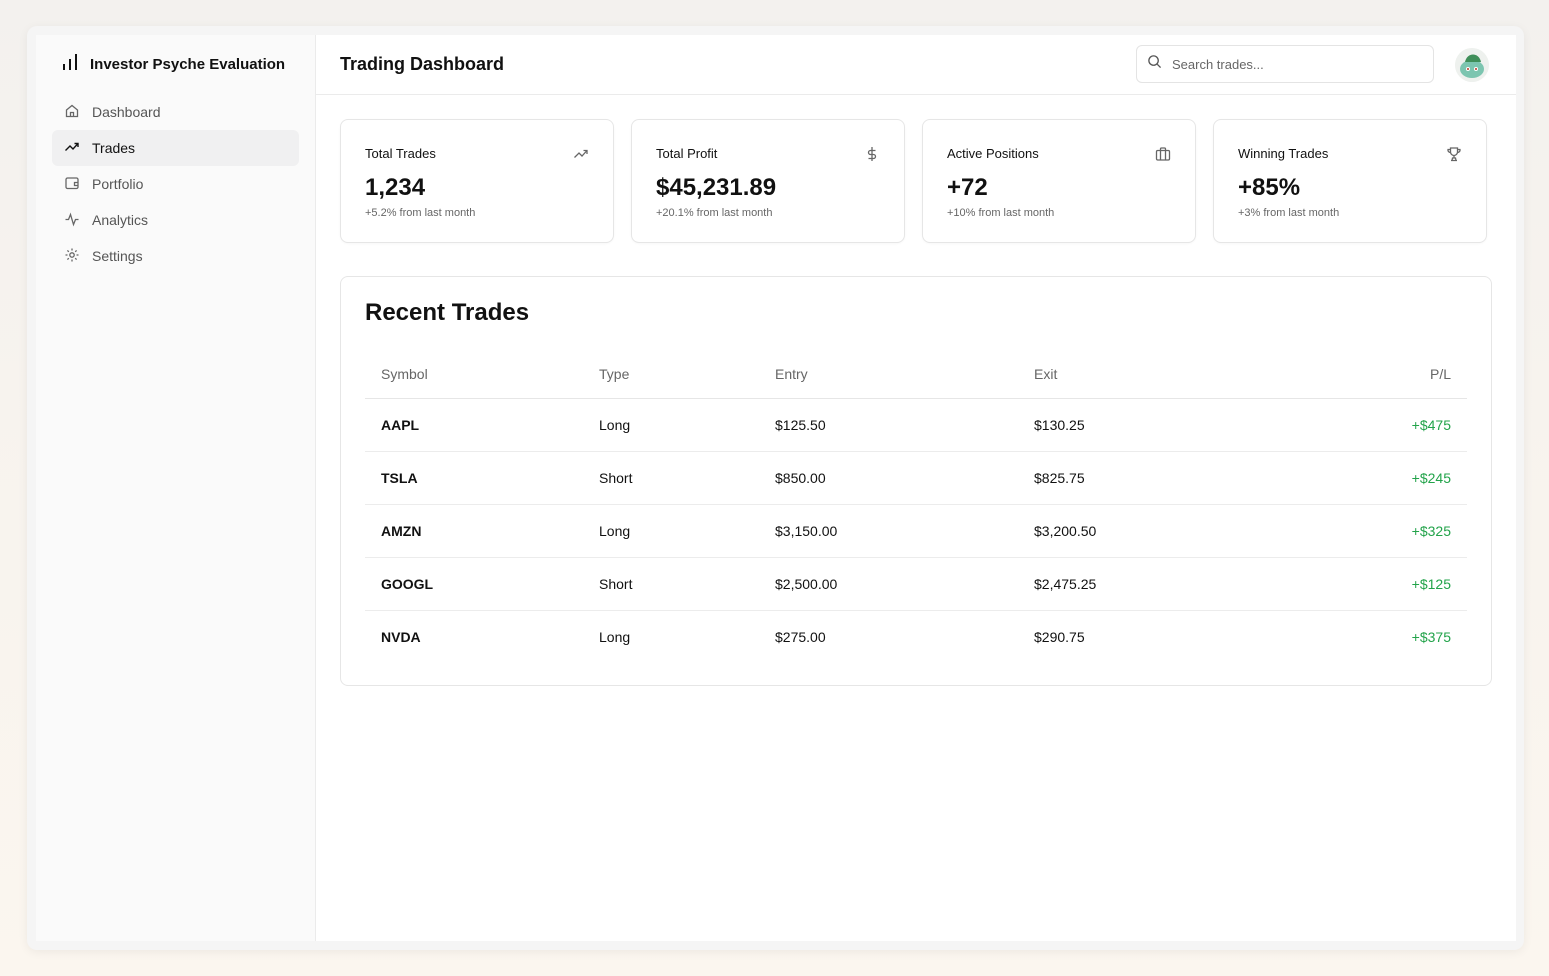 The height and width of the screenshot is (976, 1549). What do you see at coordinates (1154, 64) in the screenshot?
I see `search-icon` at bounding box center [1154, 64].